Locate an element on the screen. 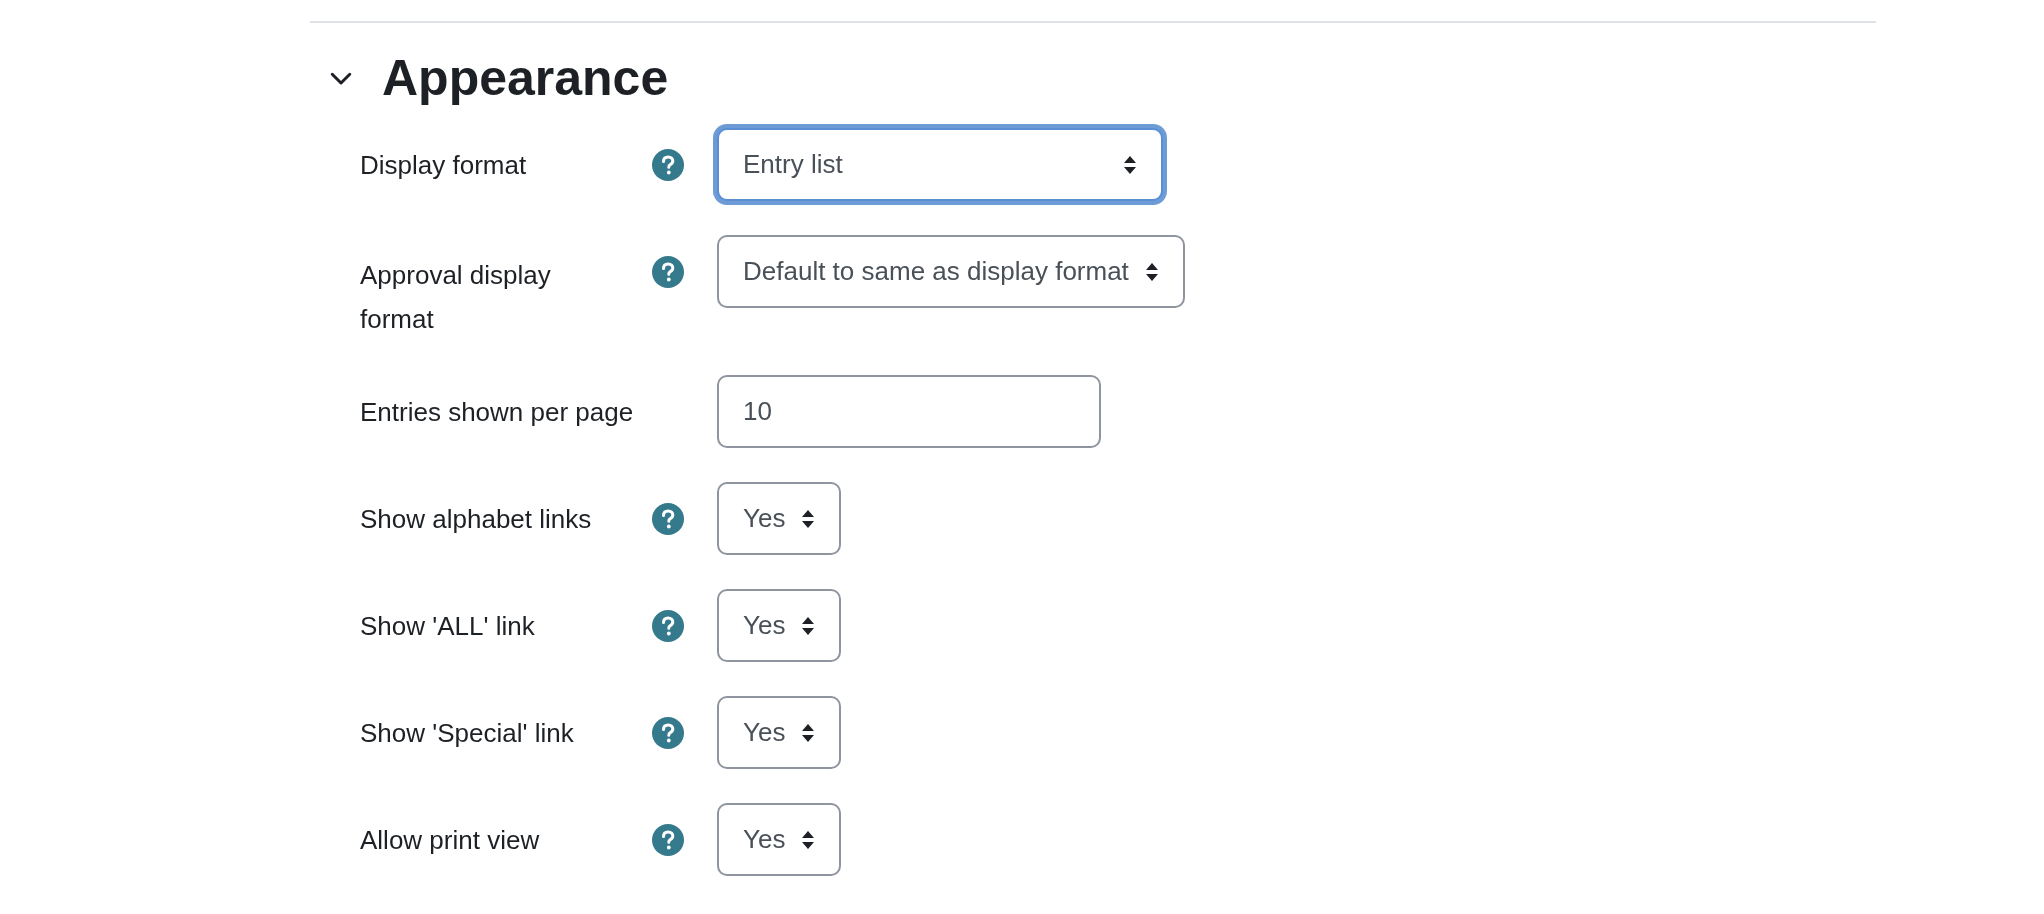 The width and height of the screenshot is (2044, 914). dropdown-select: Default to same as display format is located at coordinates (951, 271).